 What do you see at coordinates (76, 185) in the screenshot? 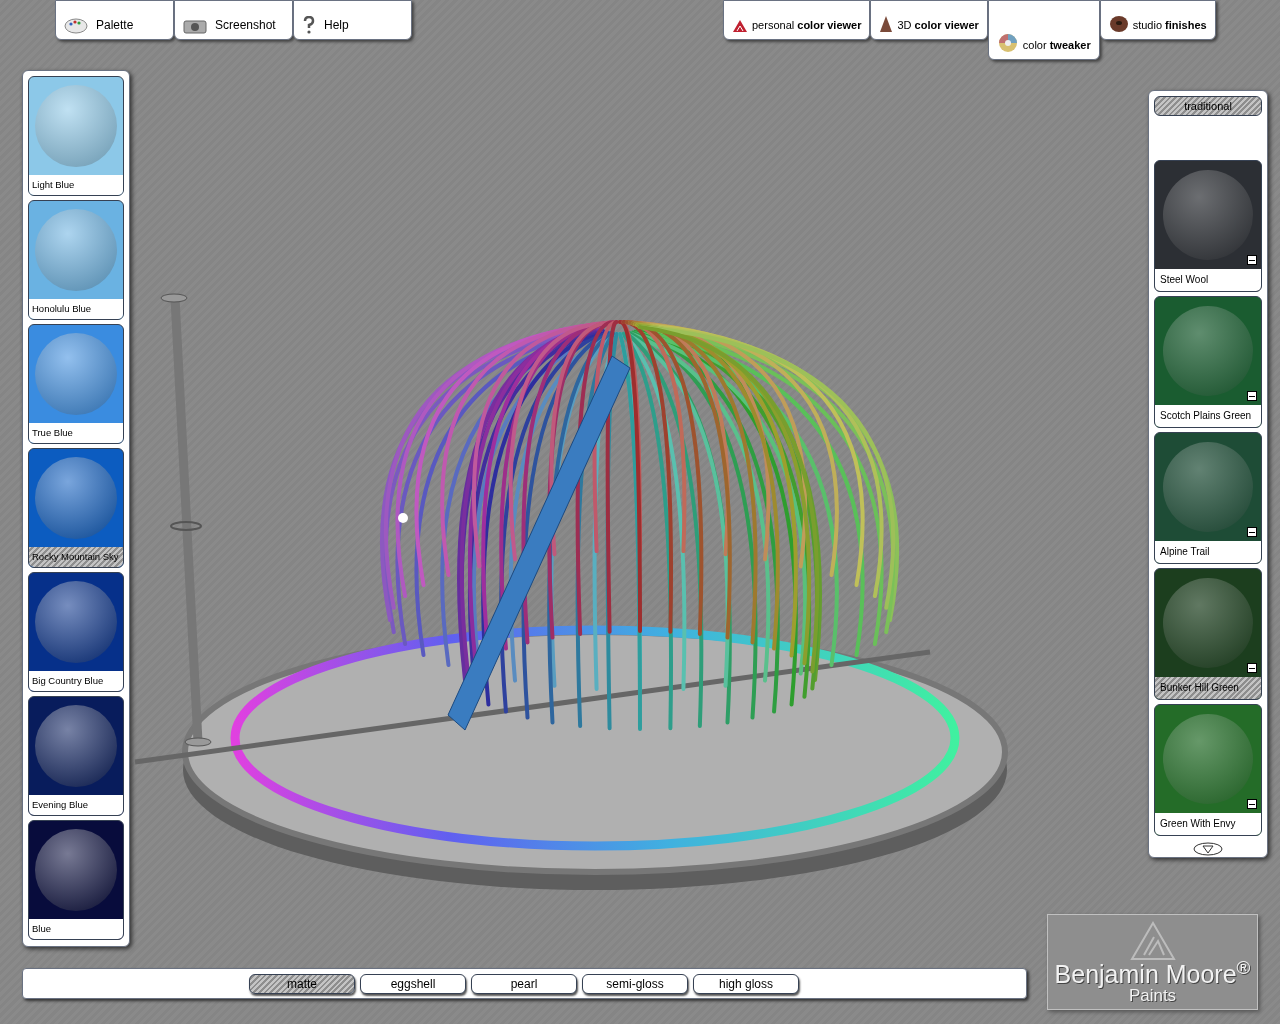
I see `swatch-label: Light Blue` at bounding box center [76, 185].